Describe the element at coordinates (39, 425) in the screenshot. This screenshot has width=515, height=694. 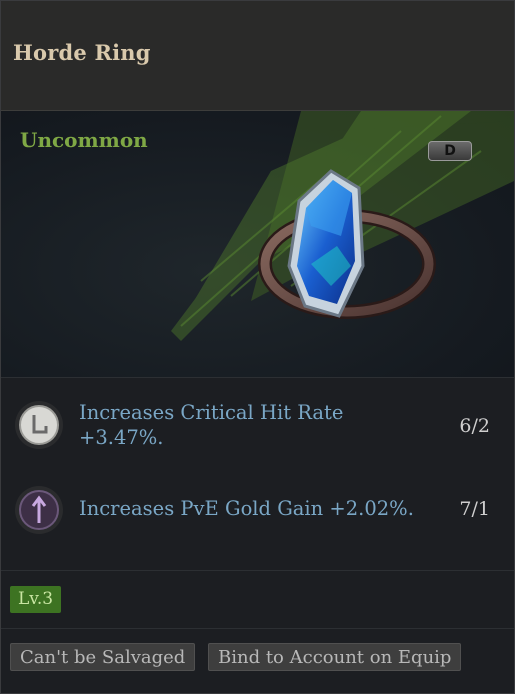
I see `rune-crit-icon` at that location.